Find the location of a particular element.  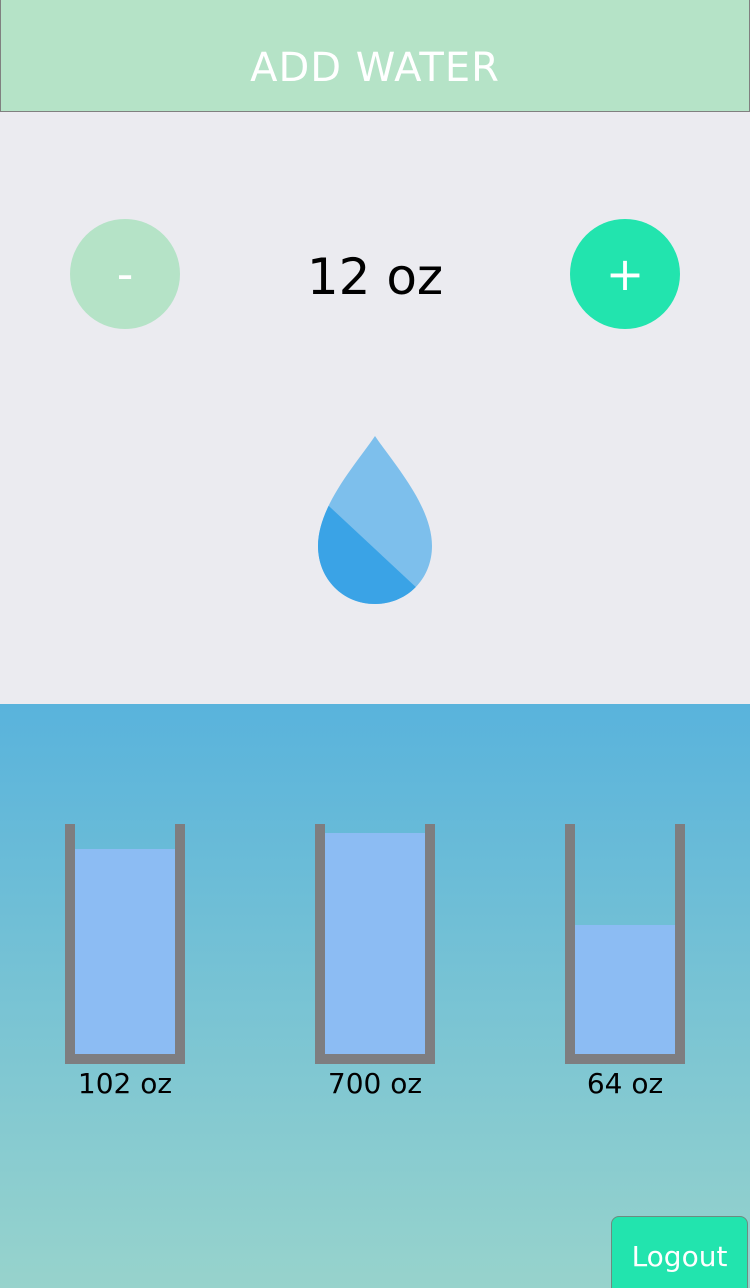

increase-amount-button: + is located at coordinates (625, 274).